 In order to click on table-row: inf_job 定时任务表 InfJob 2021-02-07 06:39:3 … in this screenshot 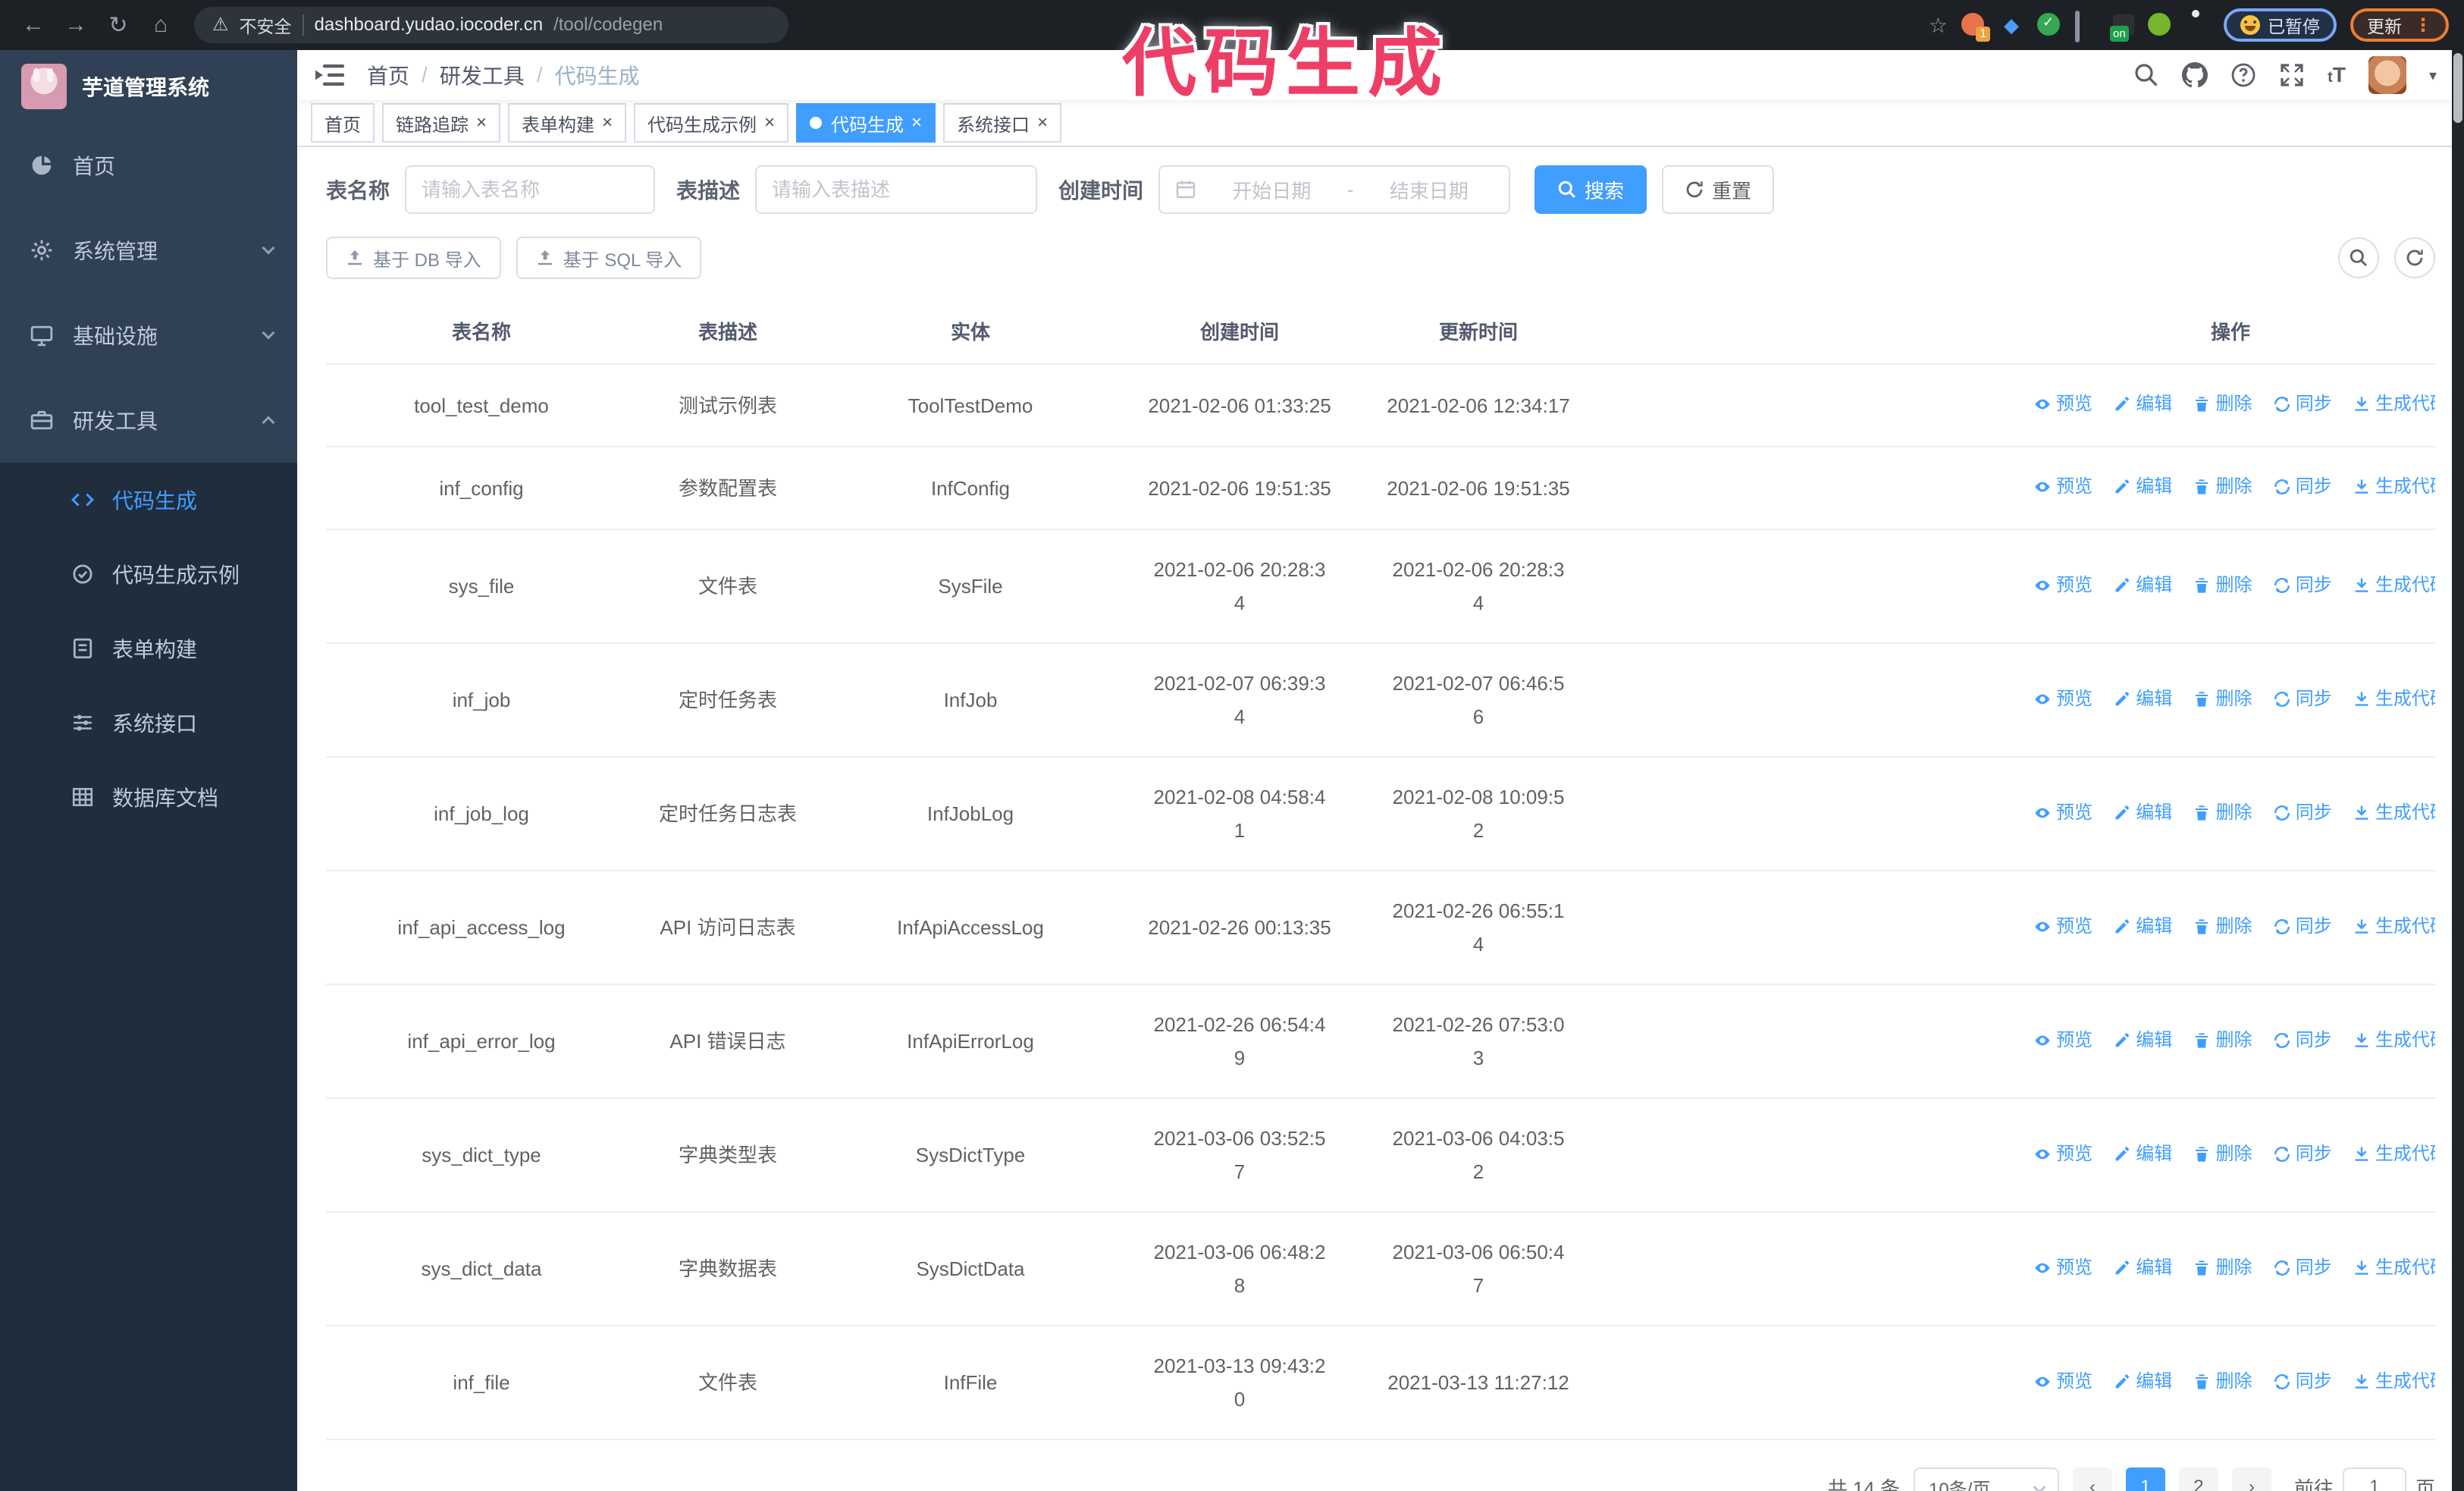, I will do `click(1380, 700)`.